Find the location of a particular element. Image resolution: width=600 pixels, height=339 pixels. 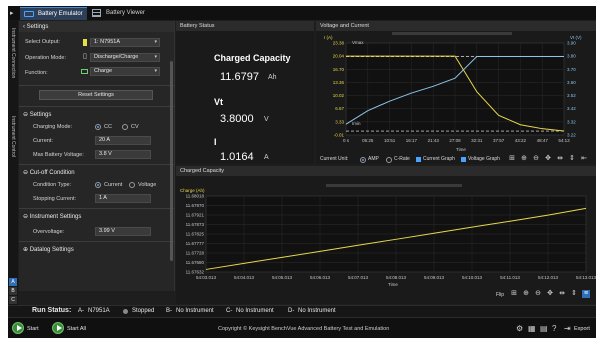

vc-x-tick-label: 43:22 is located at coordinates (521, 140).